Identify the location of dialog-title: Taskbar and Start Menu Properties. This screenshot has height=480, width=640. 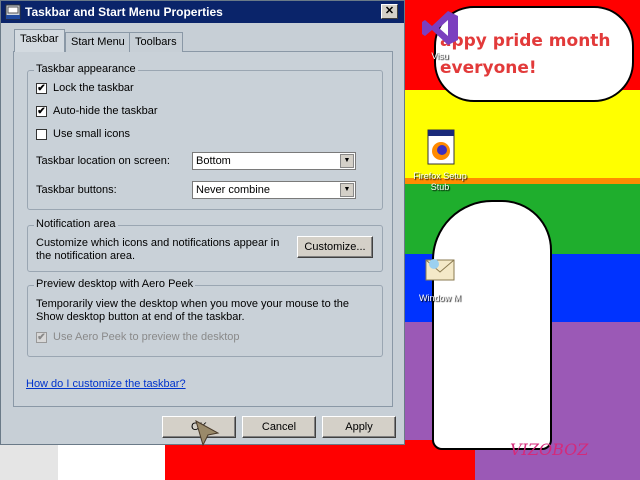
(124, 12).